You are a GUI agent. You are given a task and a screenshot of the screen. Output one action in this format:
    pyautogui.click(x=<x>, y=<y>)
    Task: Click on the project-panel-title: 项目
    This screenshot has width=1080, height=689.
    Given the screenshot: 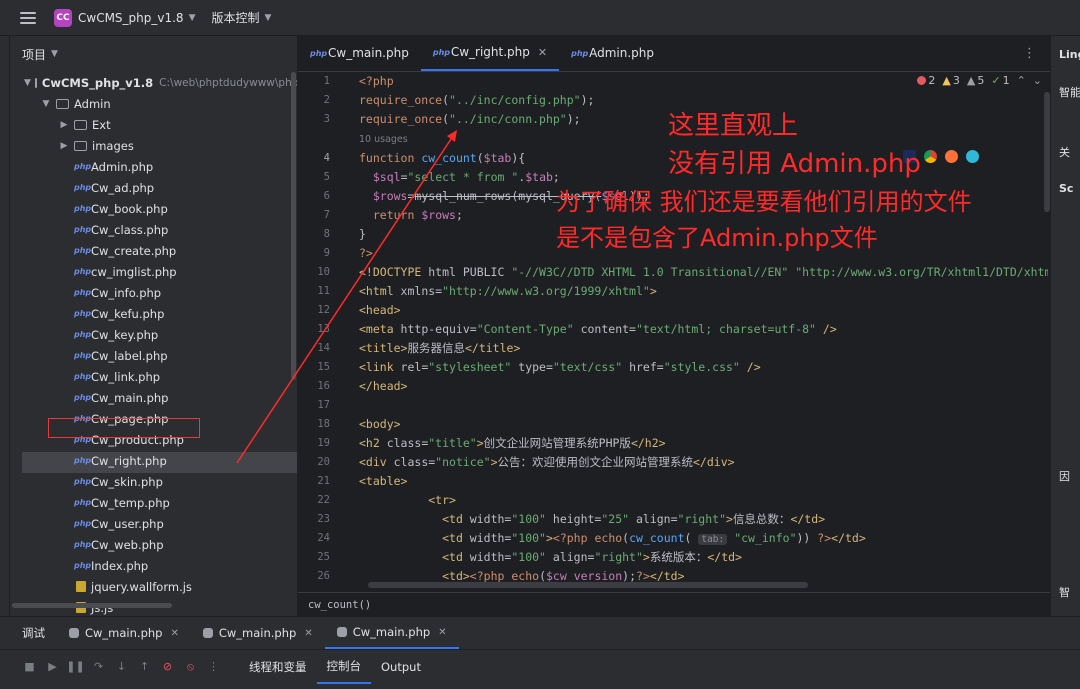 What is the action you would take?
    pyautogui.click(x=34, y=54)
    